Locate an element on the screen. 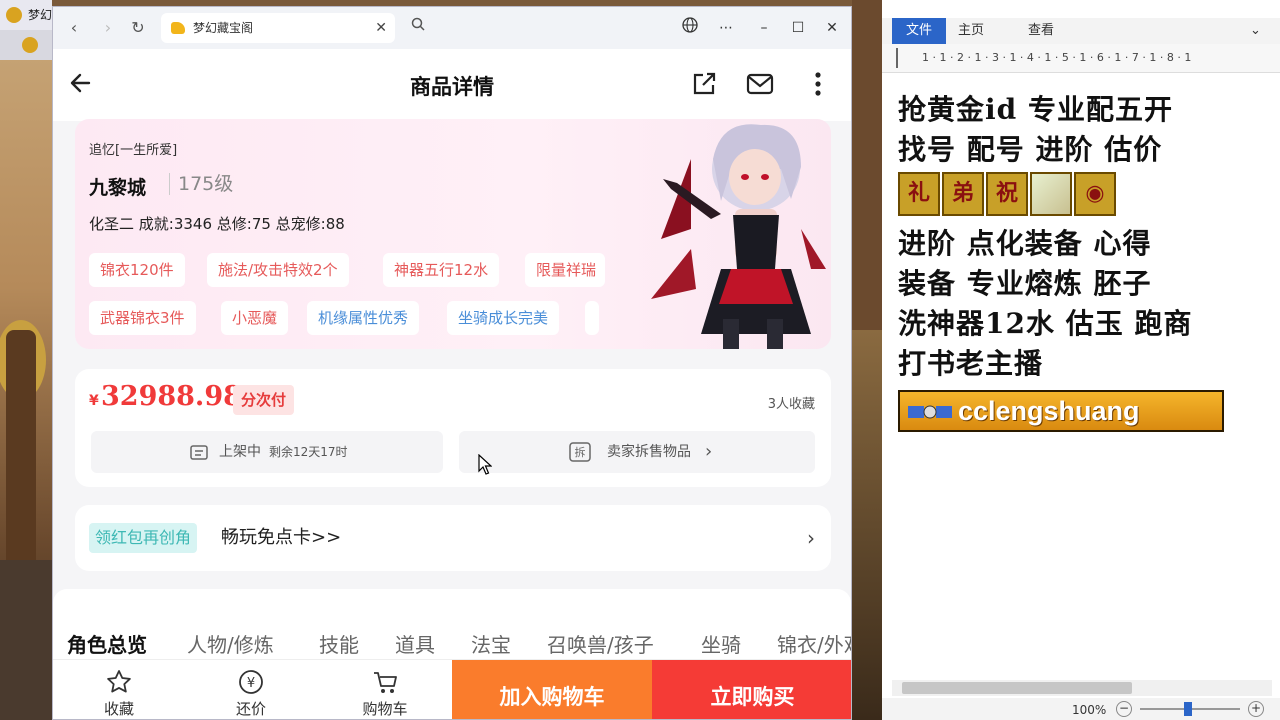 Image resolution: width=1280 pixels, height=720 pixels. role-tag: 武器锦衣3件 is located at coordinates (142, 318).